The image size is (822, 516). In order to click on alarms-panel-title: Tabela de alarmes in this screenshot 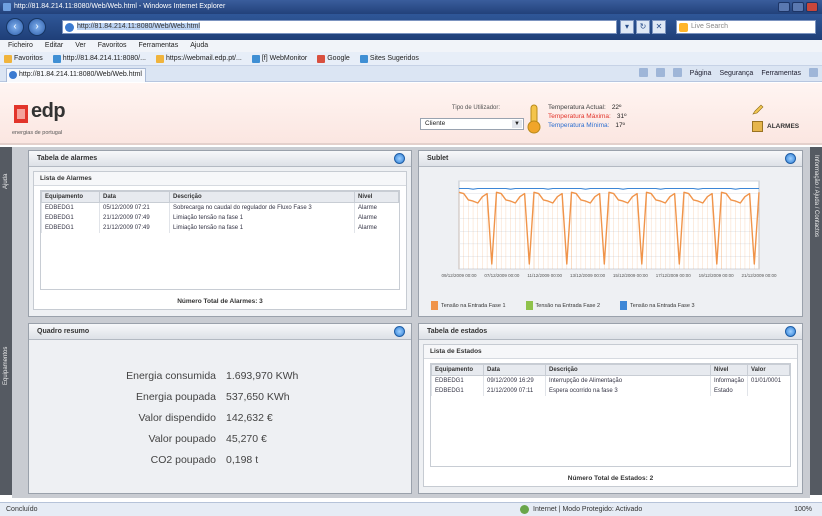, I will do `click(220, 159)`.